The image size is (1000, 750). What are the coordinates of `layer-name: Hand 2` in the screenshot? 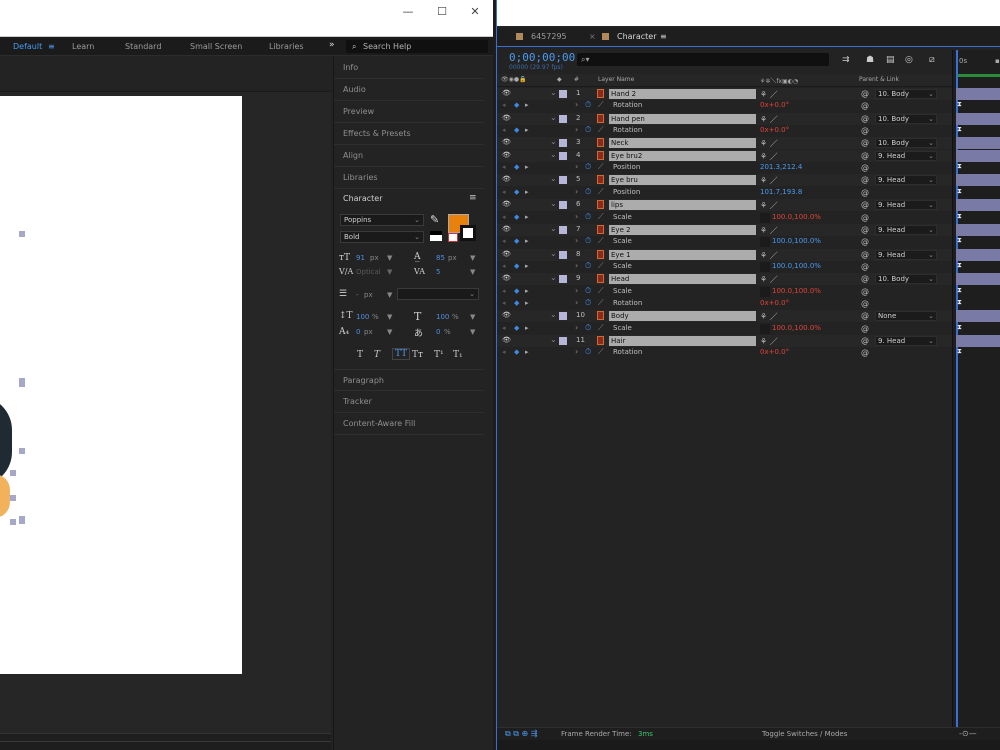 It's located at (682, 94).